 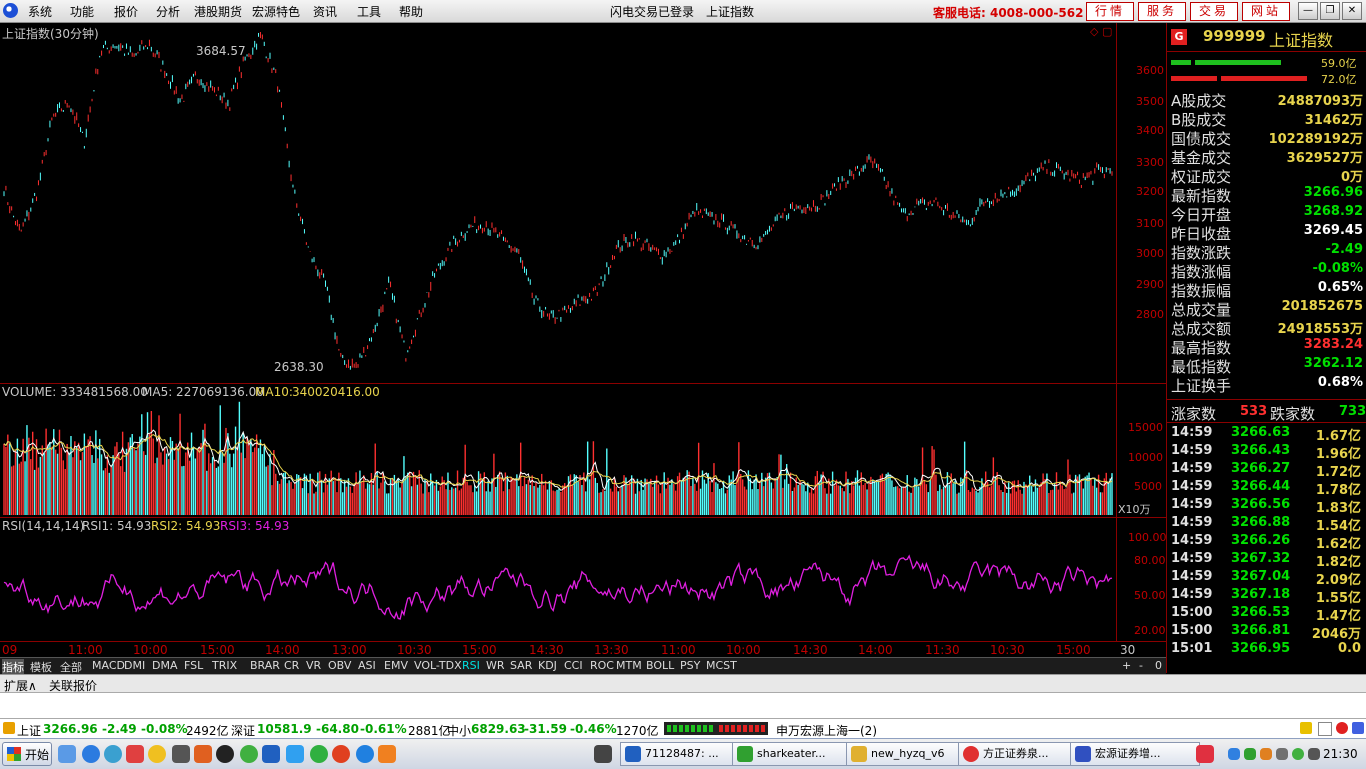 What do you see at coordinates (438, 665) in the screenshot?
I see `indicator-tab: VOL-TDX` at bounding box center [438, 665].